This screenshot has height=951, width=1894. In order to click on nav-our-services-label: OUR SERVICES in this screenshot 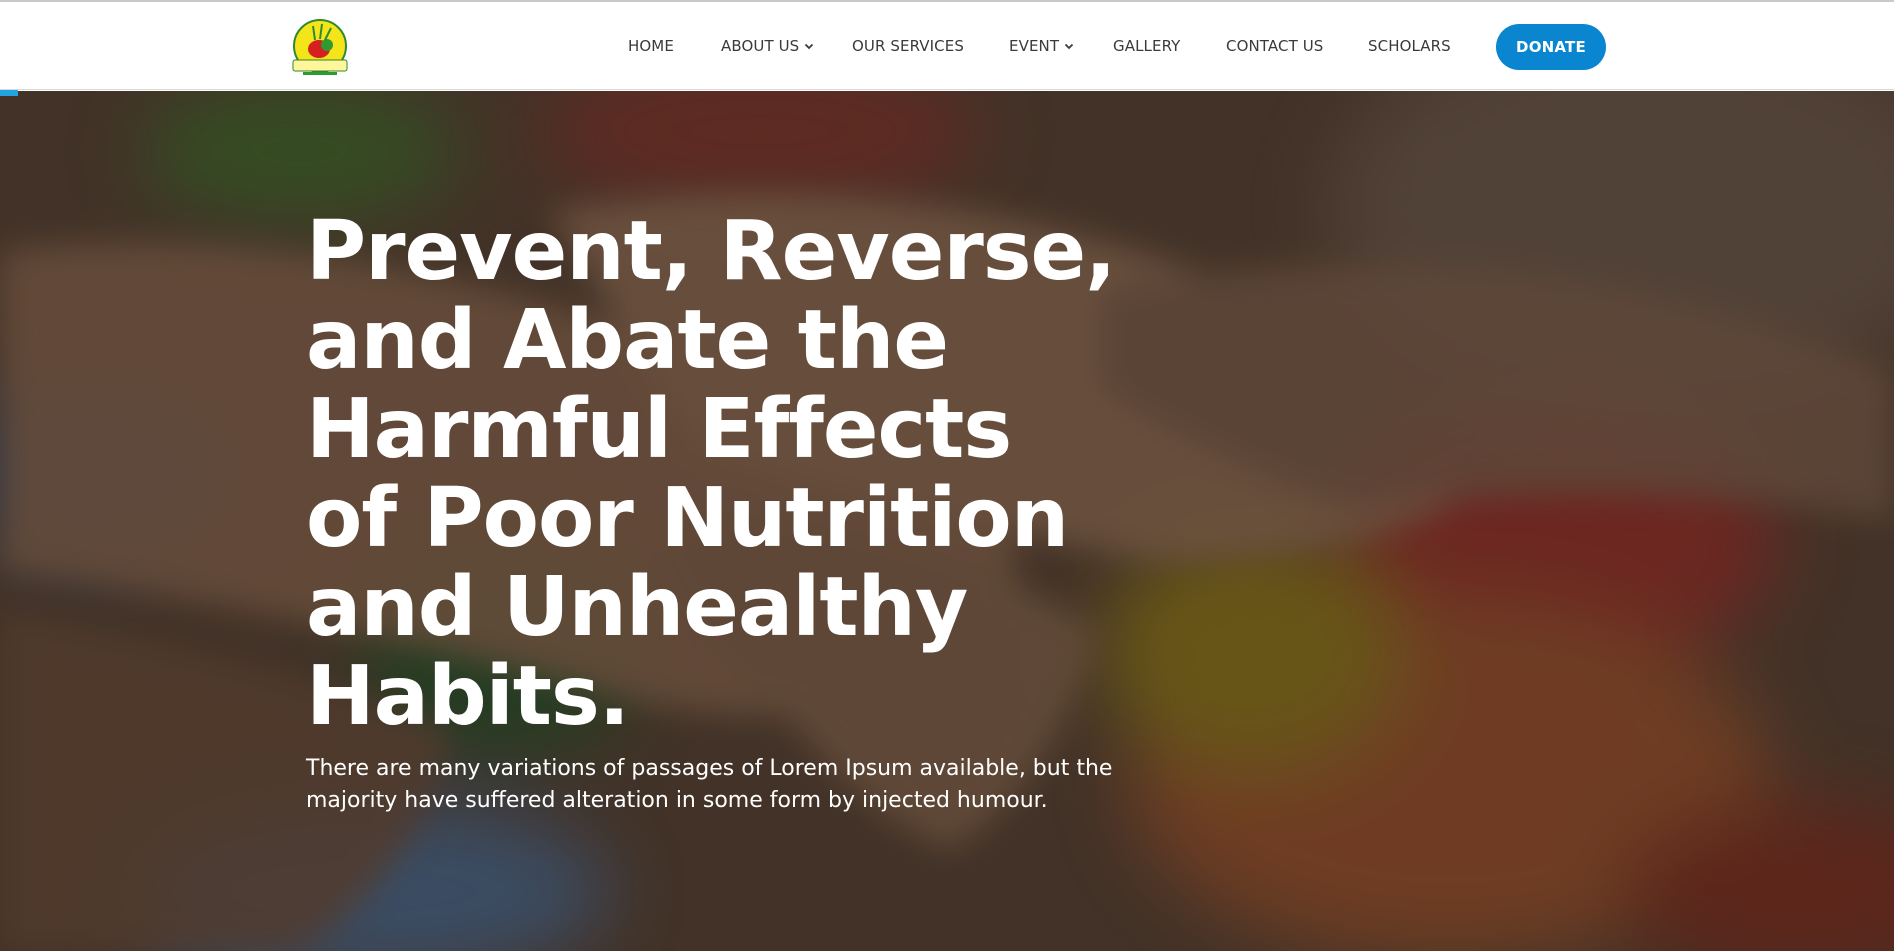, I will do `click(908, 46)`.